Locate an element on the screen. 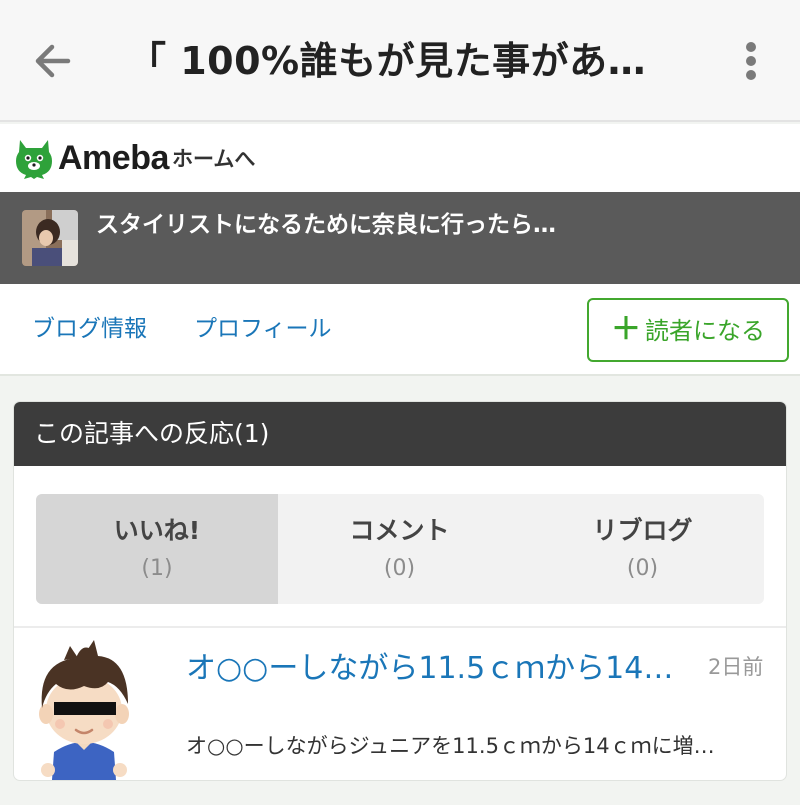 The width and height of the screenshot is (800, 805). tab-label: コメント is located at coordinates (399, 530).